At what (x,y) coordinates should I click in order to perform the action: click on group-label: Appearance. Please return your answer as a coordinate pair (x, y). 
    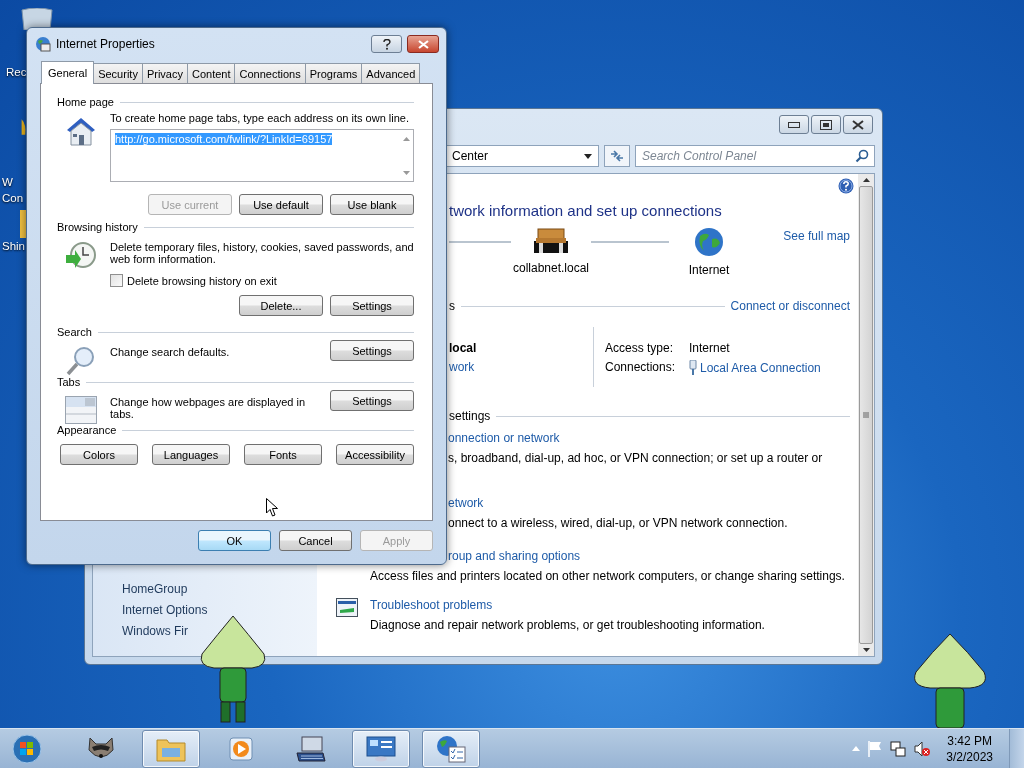
    Looking at the image, I should click on (87, 430).